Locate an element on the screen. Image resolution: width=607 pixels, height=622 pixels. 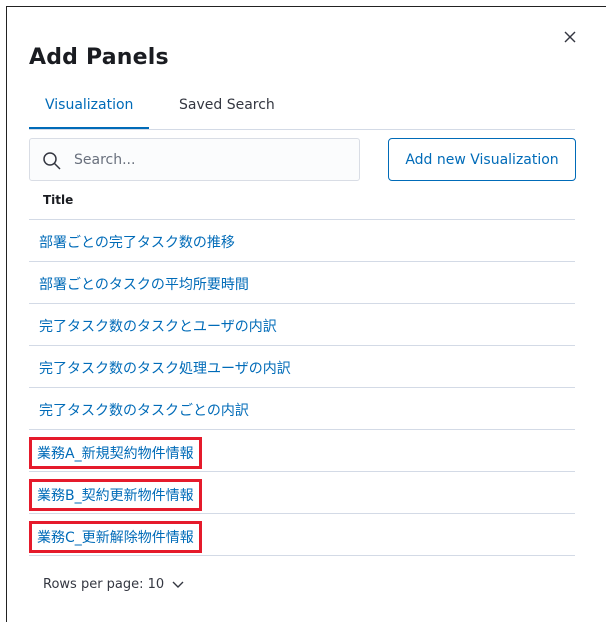
add-new-visualization-button: Add new Visualization is located at coordinates (482, 159).